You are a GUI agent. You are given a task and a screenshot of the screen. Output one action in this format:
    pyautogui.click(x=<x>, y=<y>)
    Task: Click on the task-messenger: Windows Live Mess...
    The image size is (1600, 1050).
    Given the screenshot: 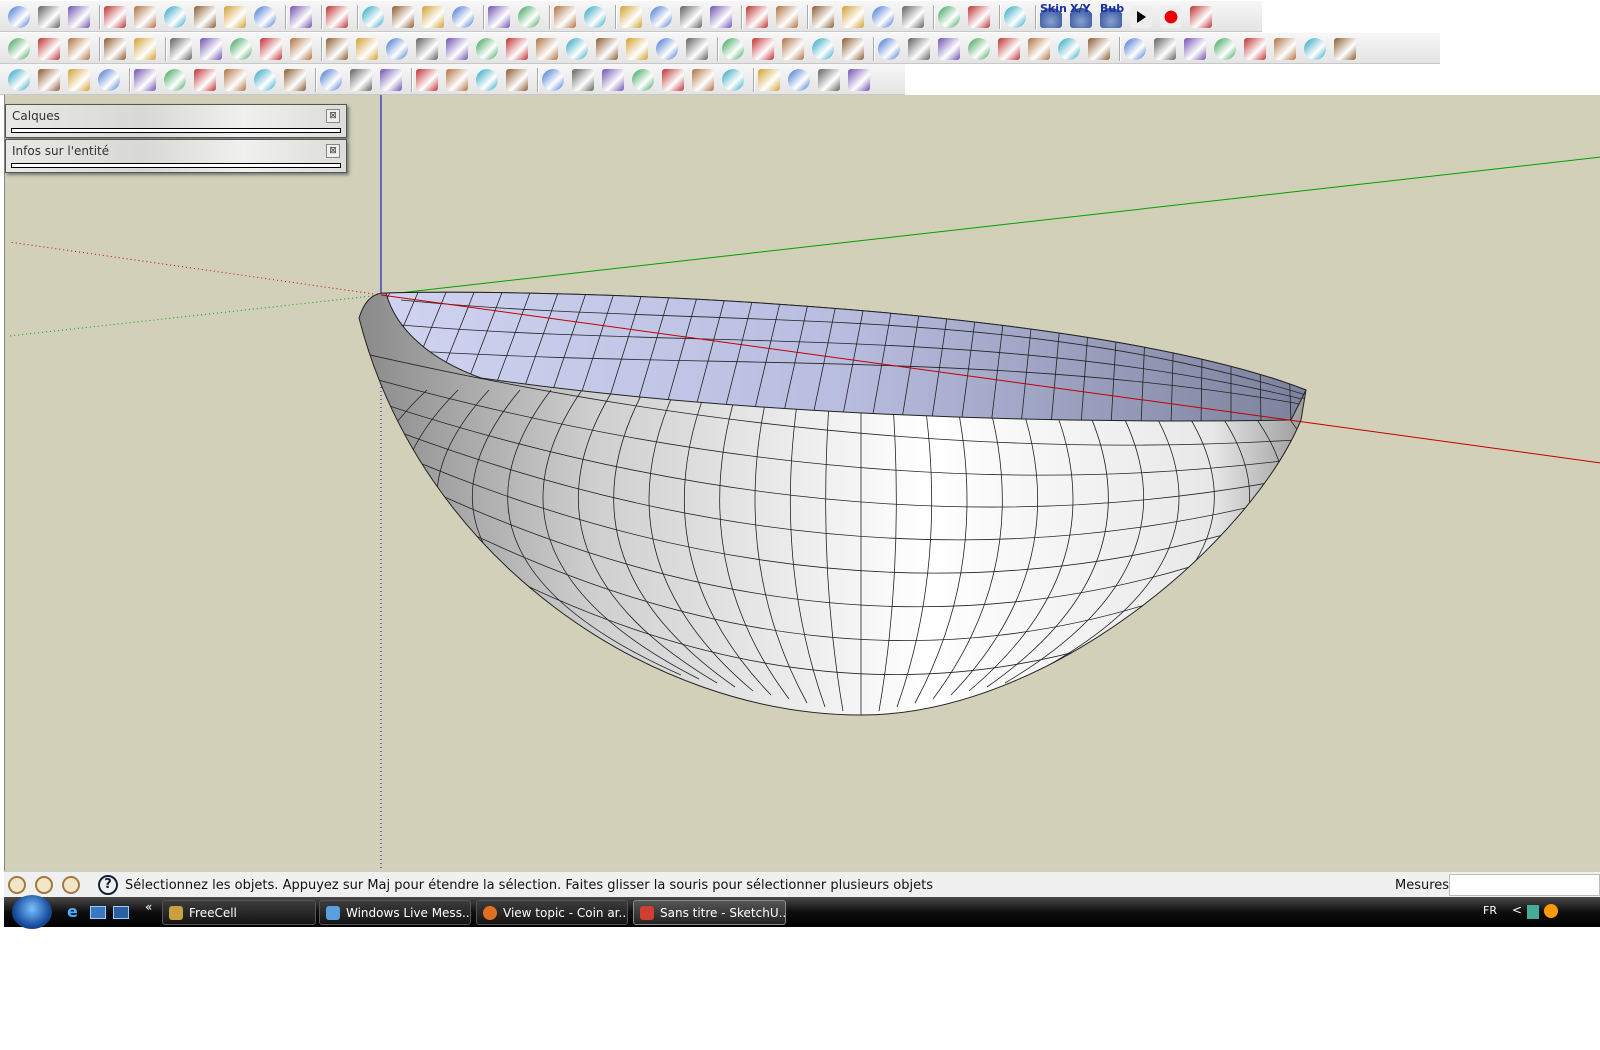 What is the action you would take?
    pyautogui.click(x=395, y=912)
    